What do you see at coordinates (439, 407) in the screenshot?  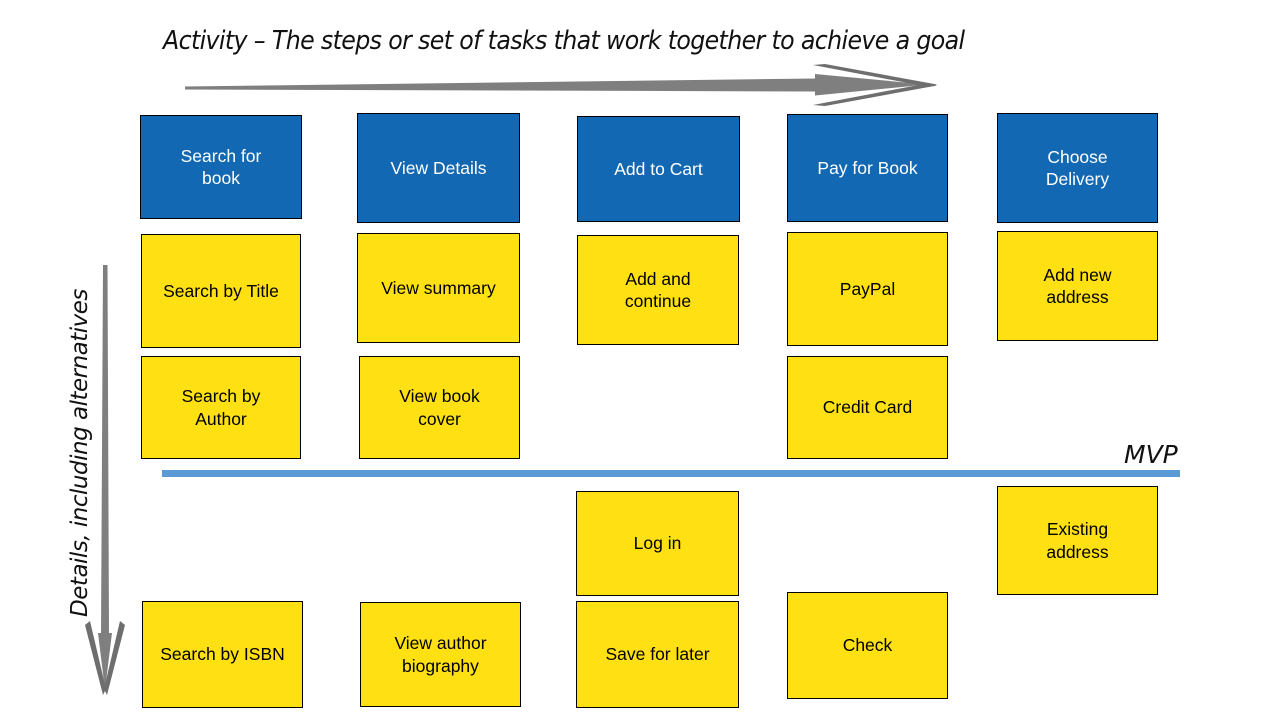 I see `task-card-view-book-cover: View book cover` at bounding box center [439, 407].